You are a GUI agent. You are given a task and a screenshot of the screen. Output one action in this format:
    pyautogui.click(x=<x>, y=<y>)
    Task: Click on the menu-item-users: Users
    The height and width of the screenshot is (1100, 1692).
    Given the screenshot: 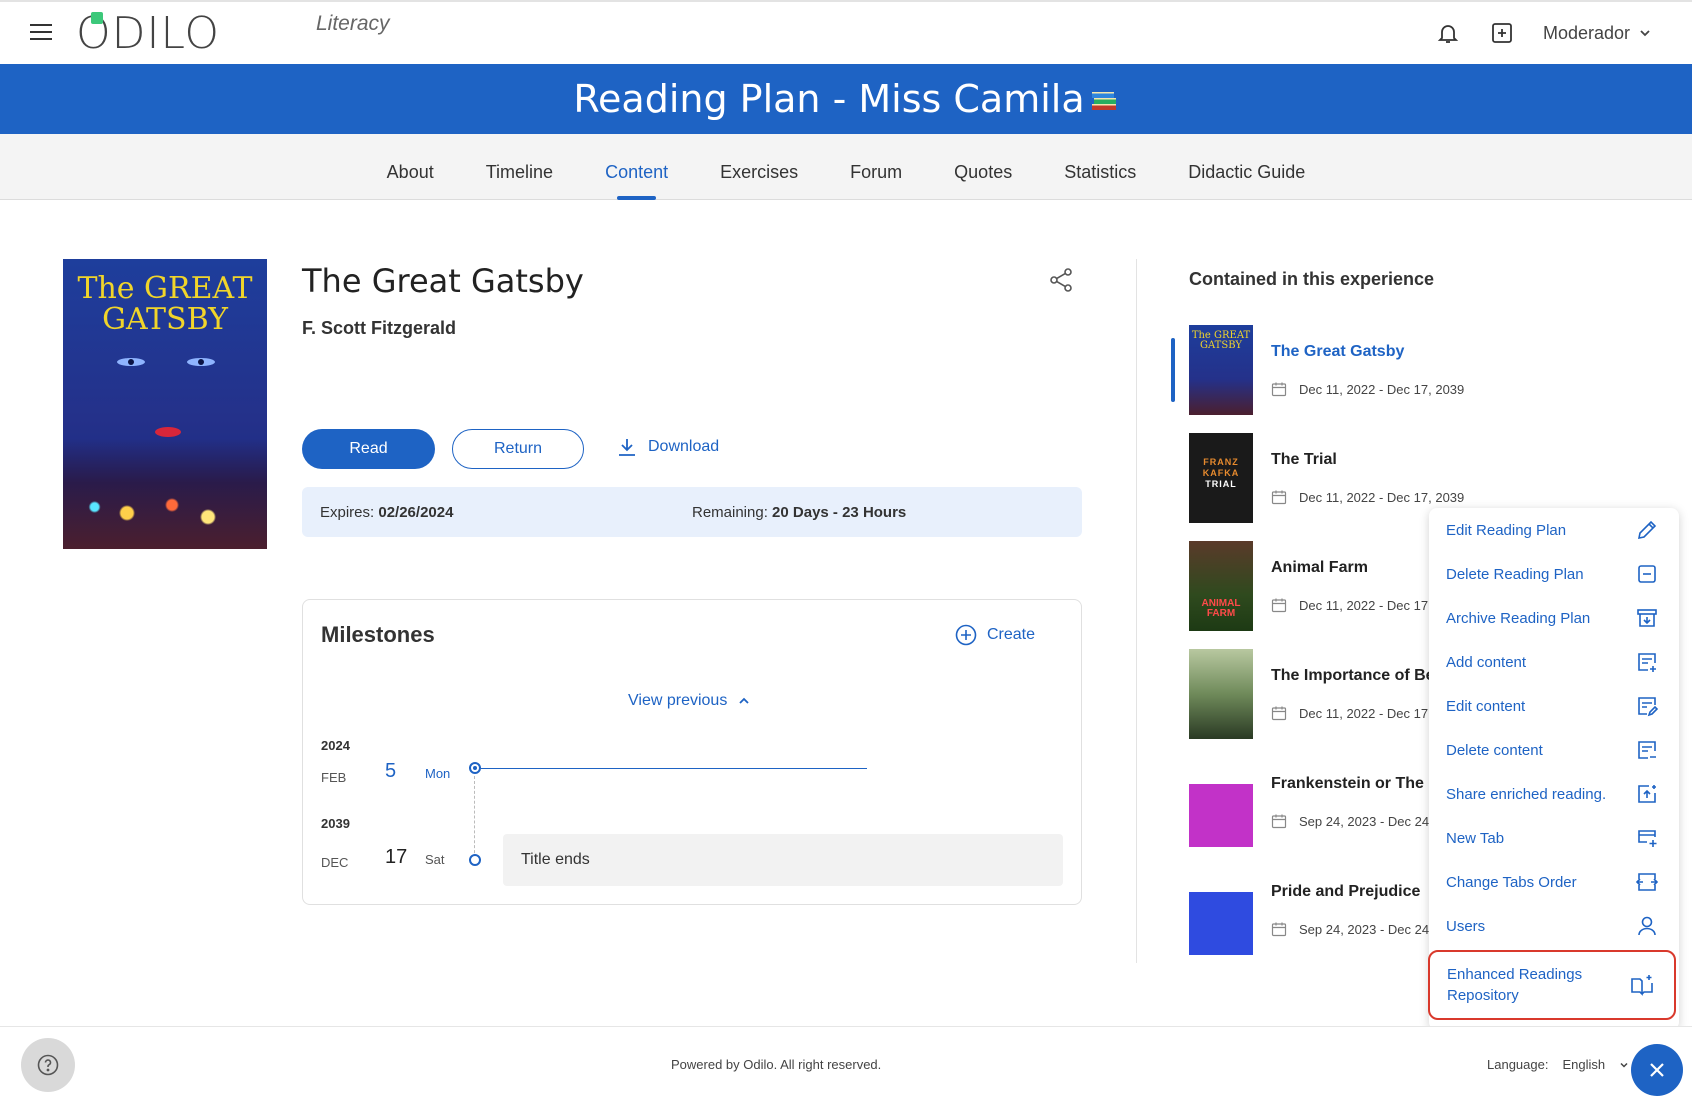 What is the action you would take?
    pyautogui.click(x=1554, y=926)
    